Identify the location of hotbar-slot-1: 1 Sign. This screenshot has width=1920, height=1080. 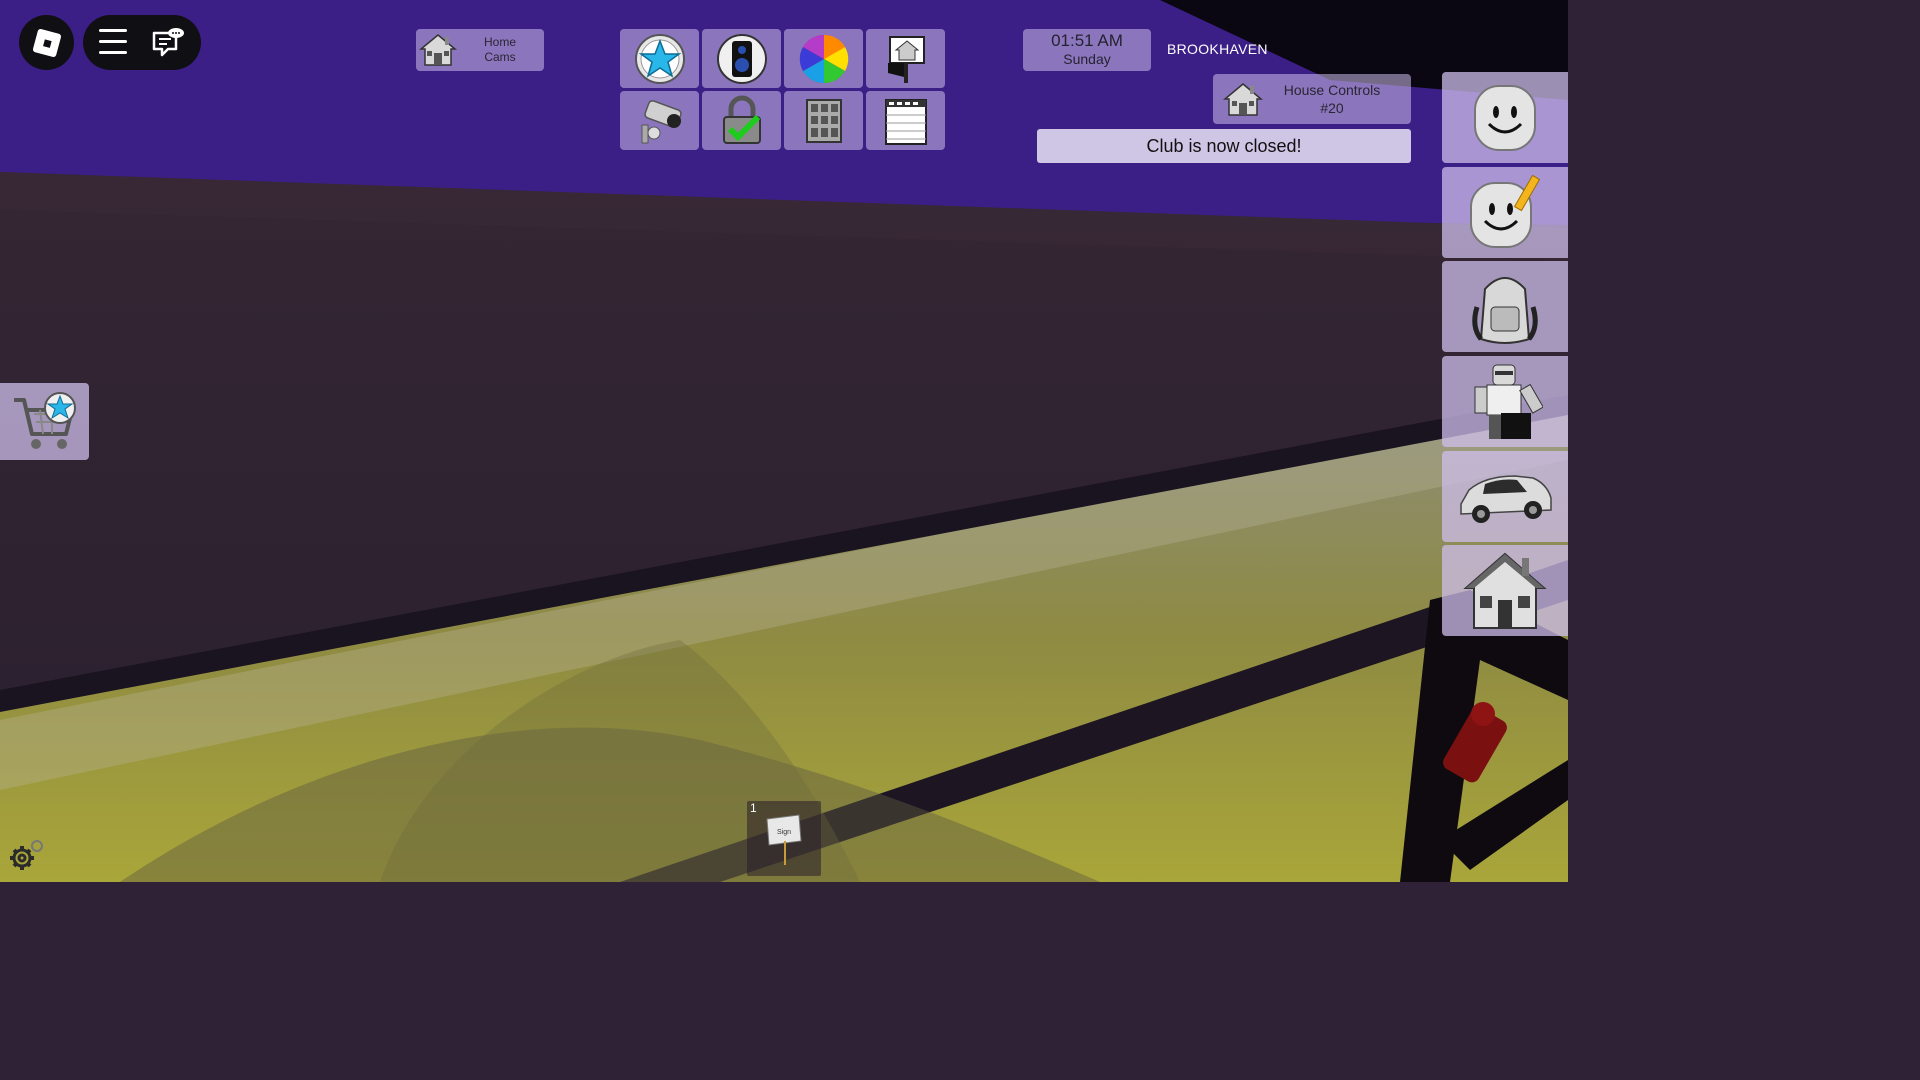
(784, 838).